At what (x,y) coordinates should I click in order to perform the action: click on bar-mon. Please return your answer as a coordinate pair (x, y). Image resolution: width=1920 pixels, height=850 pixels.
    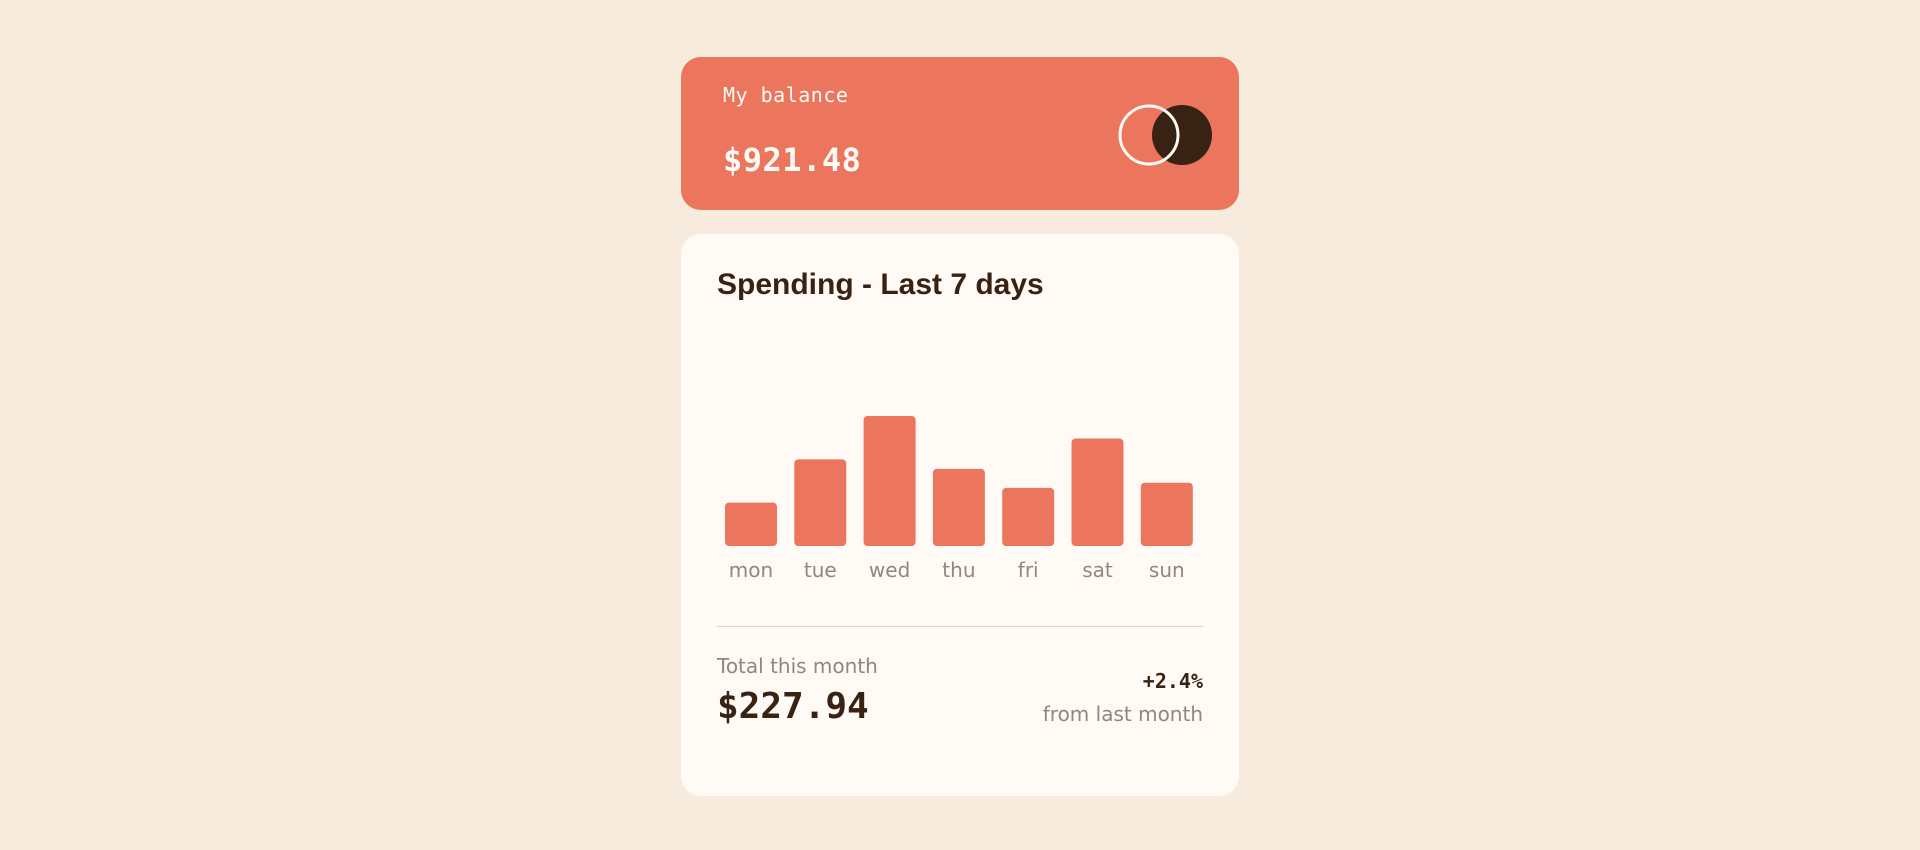
    Looking at the image, I should click on (751, 524).